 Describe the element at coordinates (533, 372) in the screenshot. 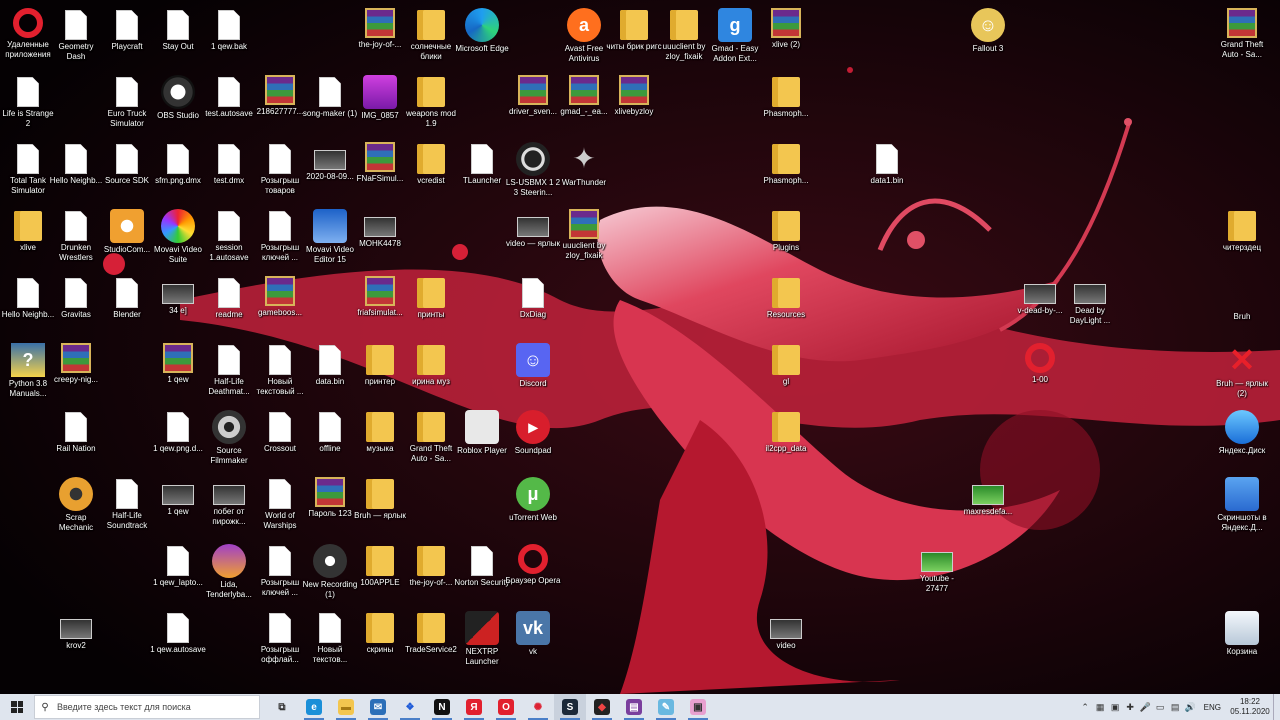

I see `desktop-icon: ☺ Discord` at that location.